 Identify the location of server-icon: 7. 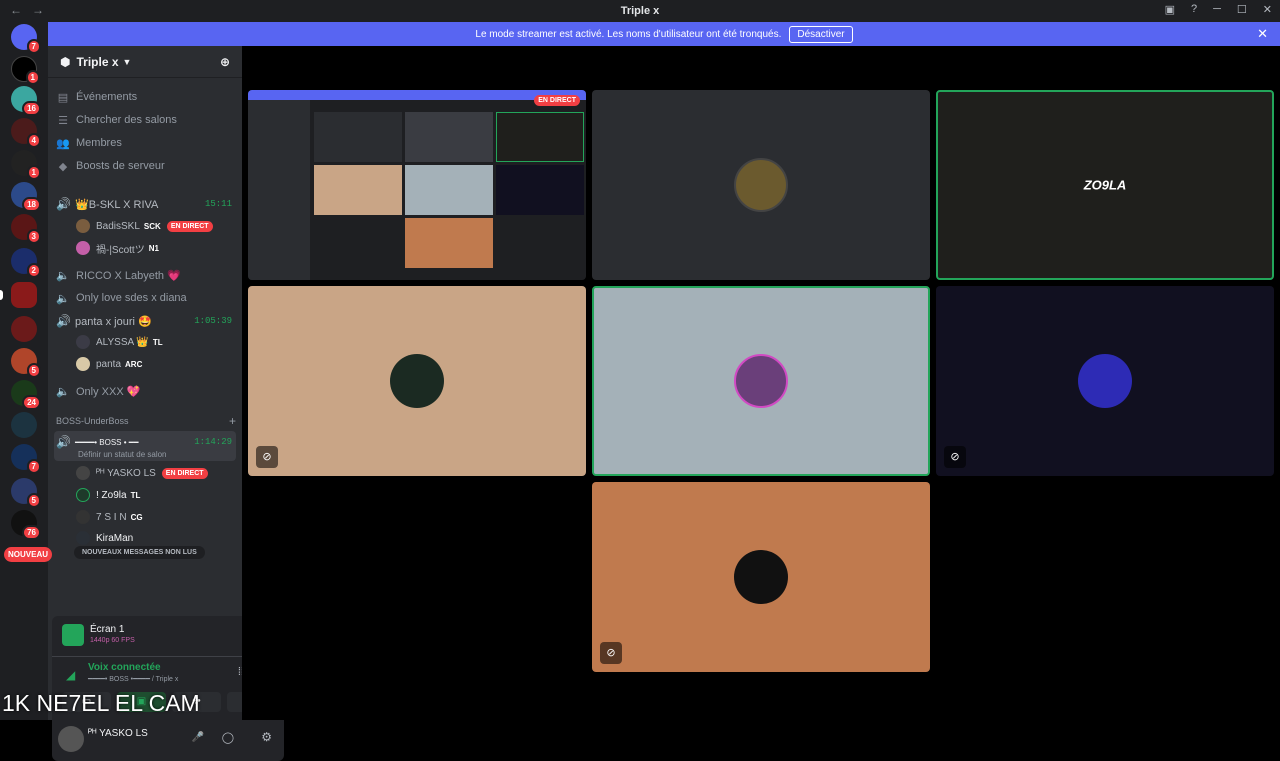
(26, 459).